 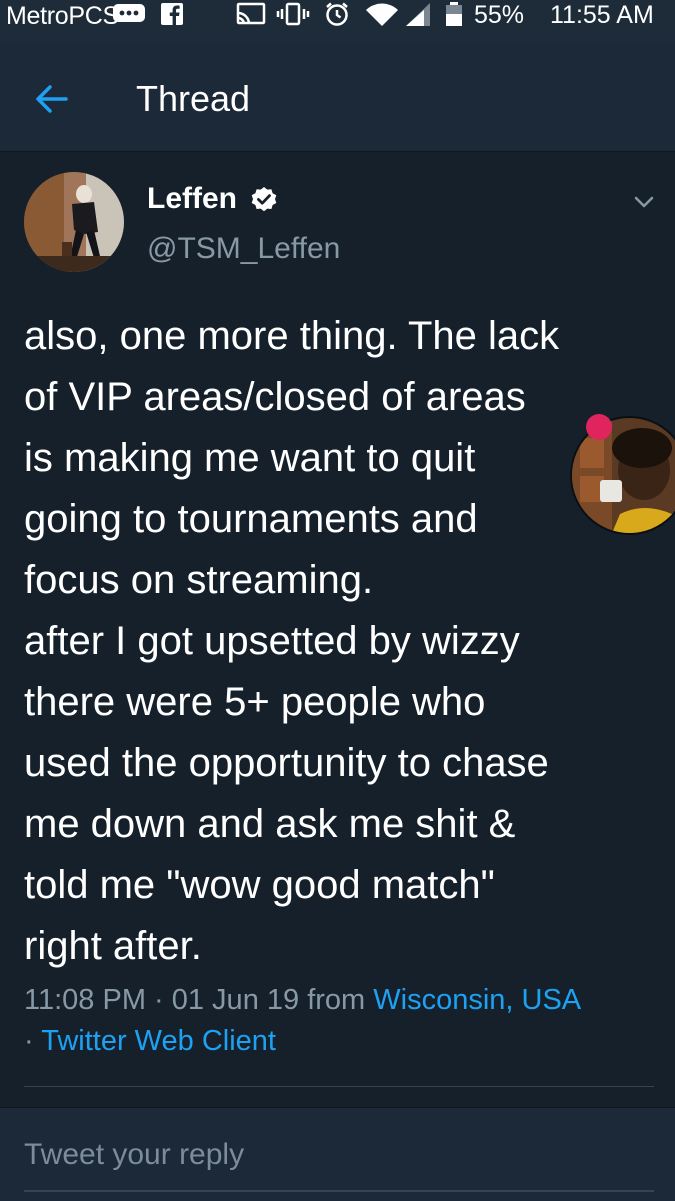 I want to click on avatar, so click(x=74, y=222).